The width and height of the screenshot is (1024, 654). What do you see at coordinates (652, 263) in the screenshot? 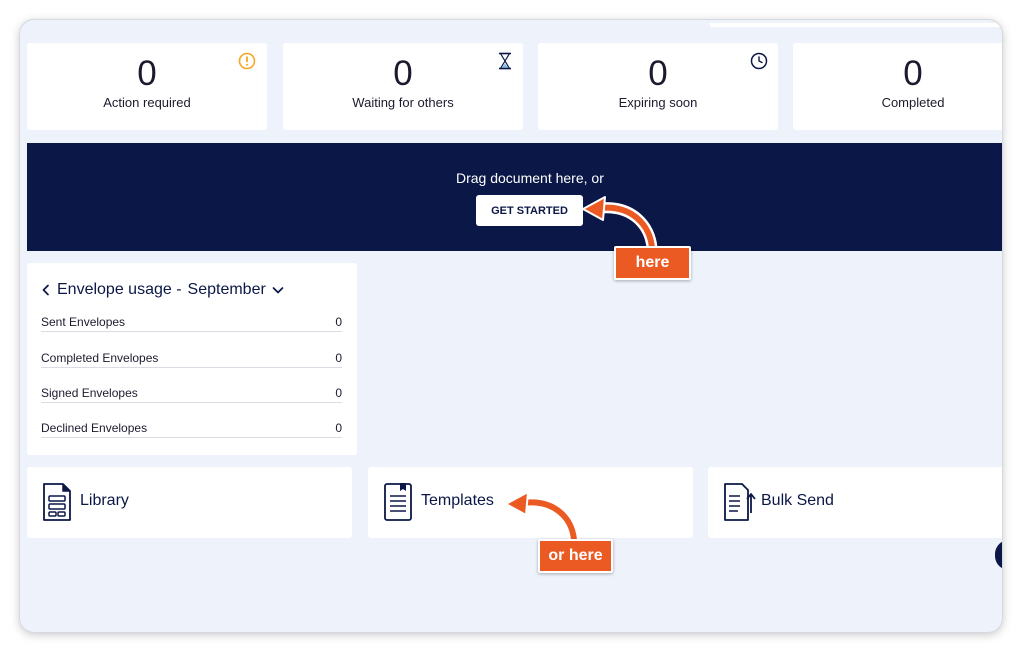
I see `callout-here: here` at bounding box center [652, 263].